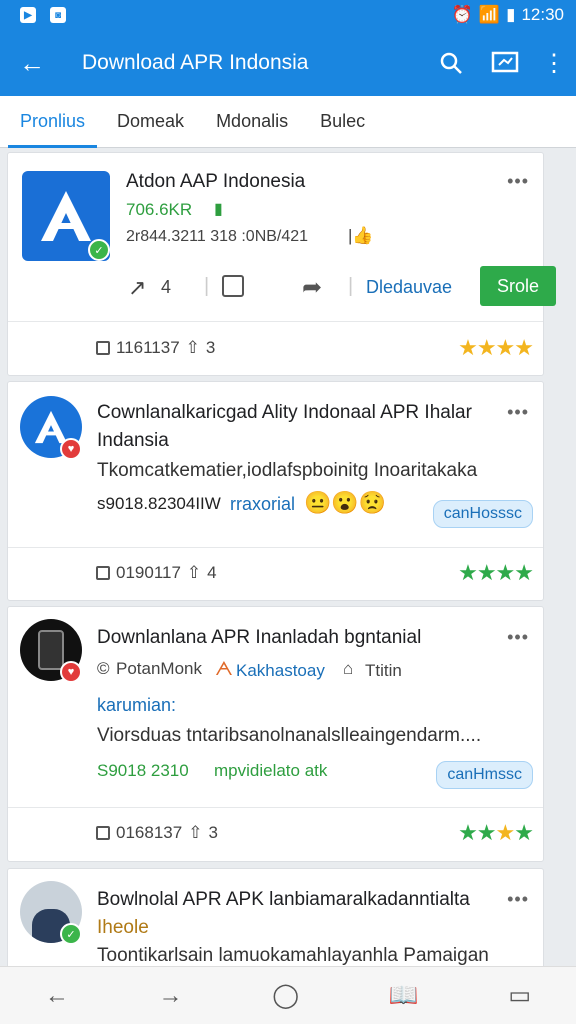  I want to click on app-title-cont: Indansia, so click(133, 440).